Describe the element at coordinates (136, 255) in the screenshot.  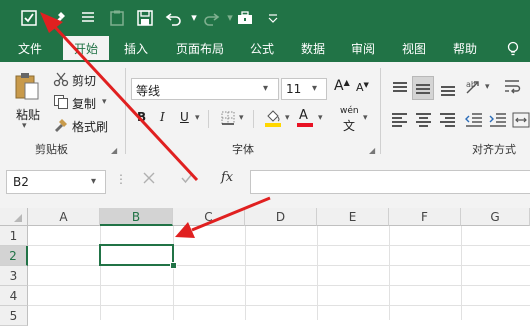
I see `selected-cell-b2` at that location.